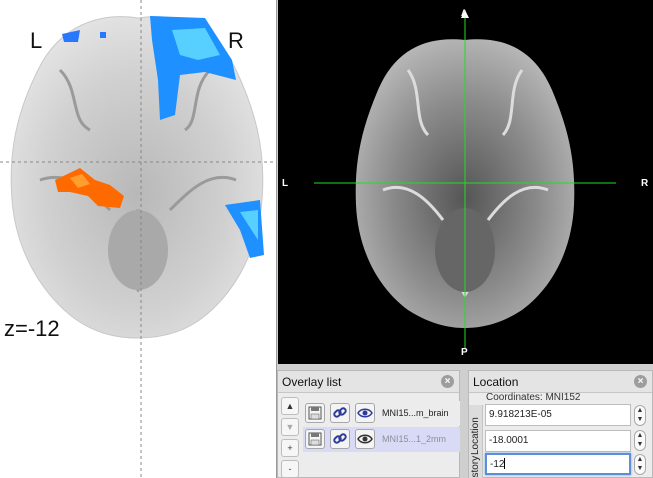 The image size is (653, 478). I want to click on tab-location: Location, so click(476, 431).